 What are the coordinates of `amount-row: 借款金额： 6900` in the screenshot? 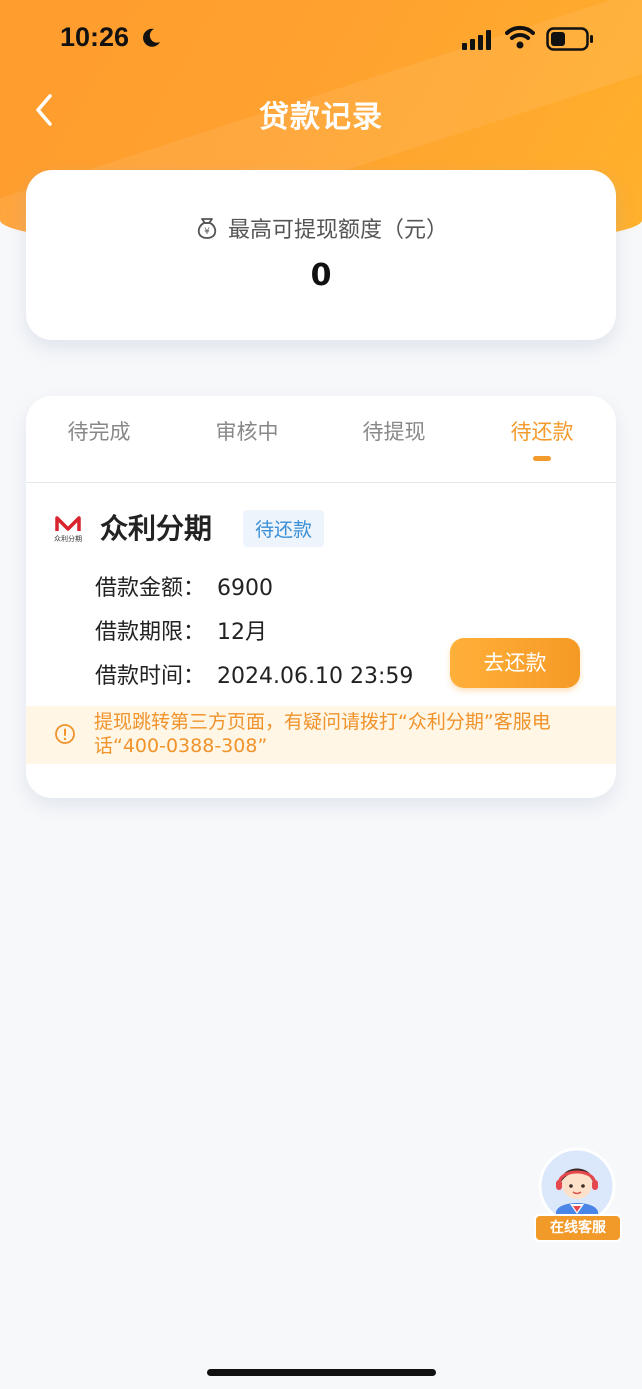 It's located at (184, 586).